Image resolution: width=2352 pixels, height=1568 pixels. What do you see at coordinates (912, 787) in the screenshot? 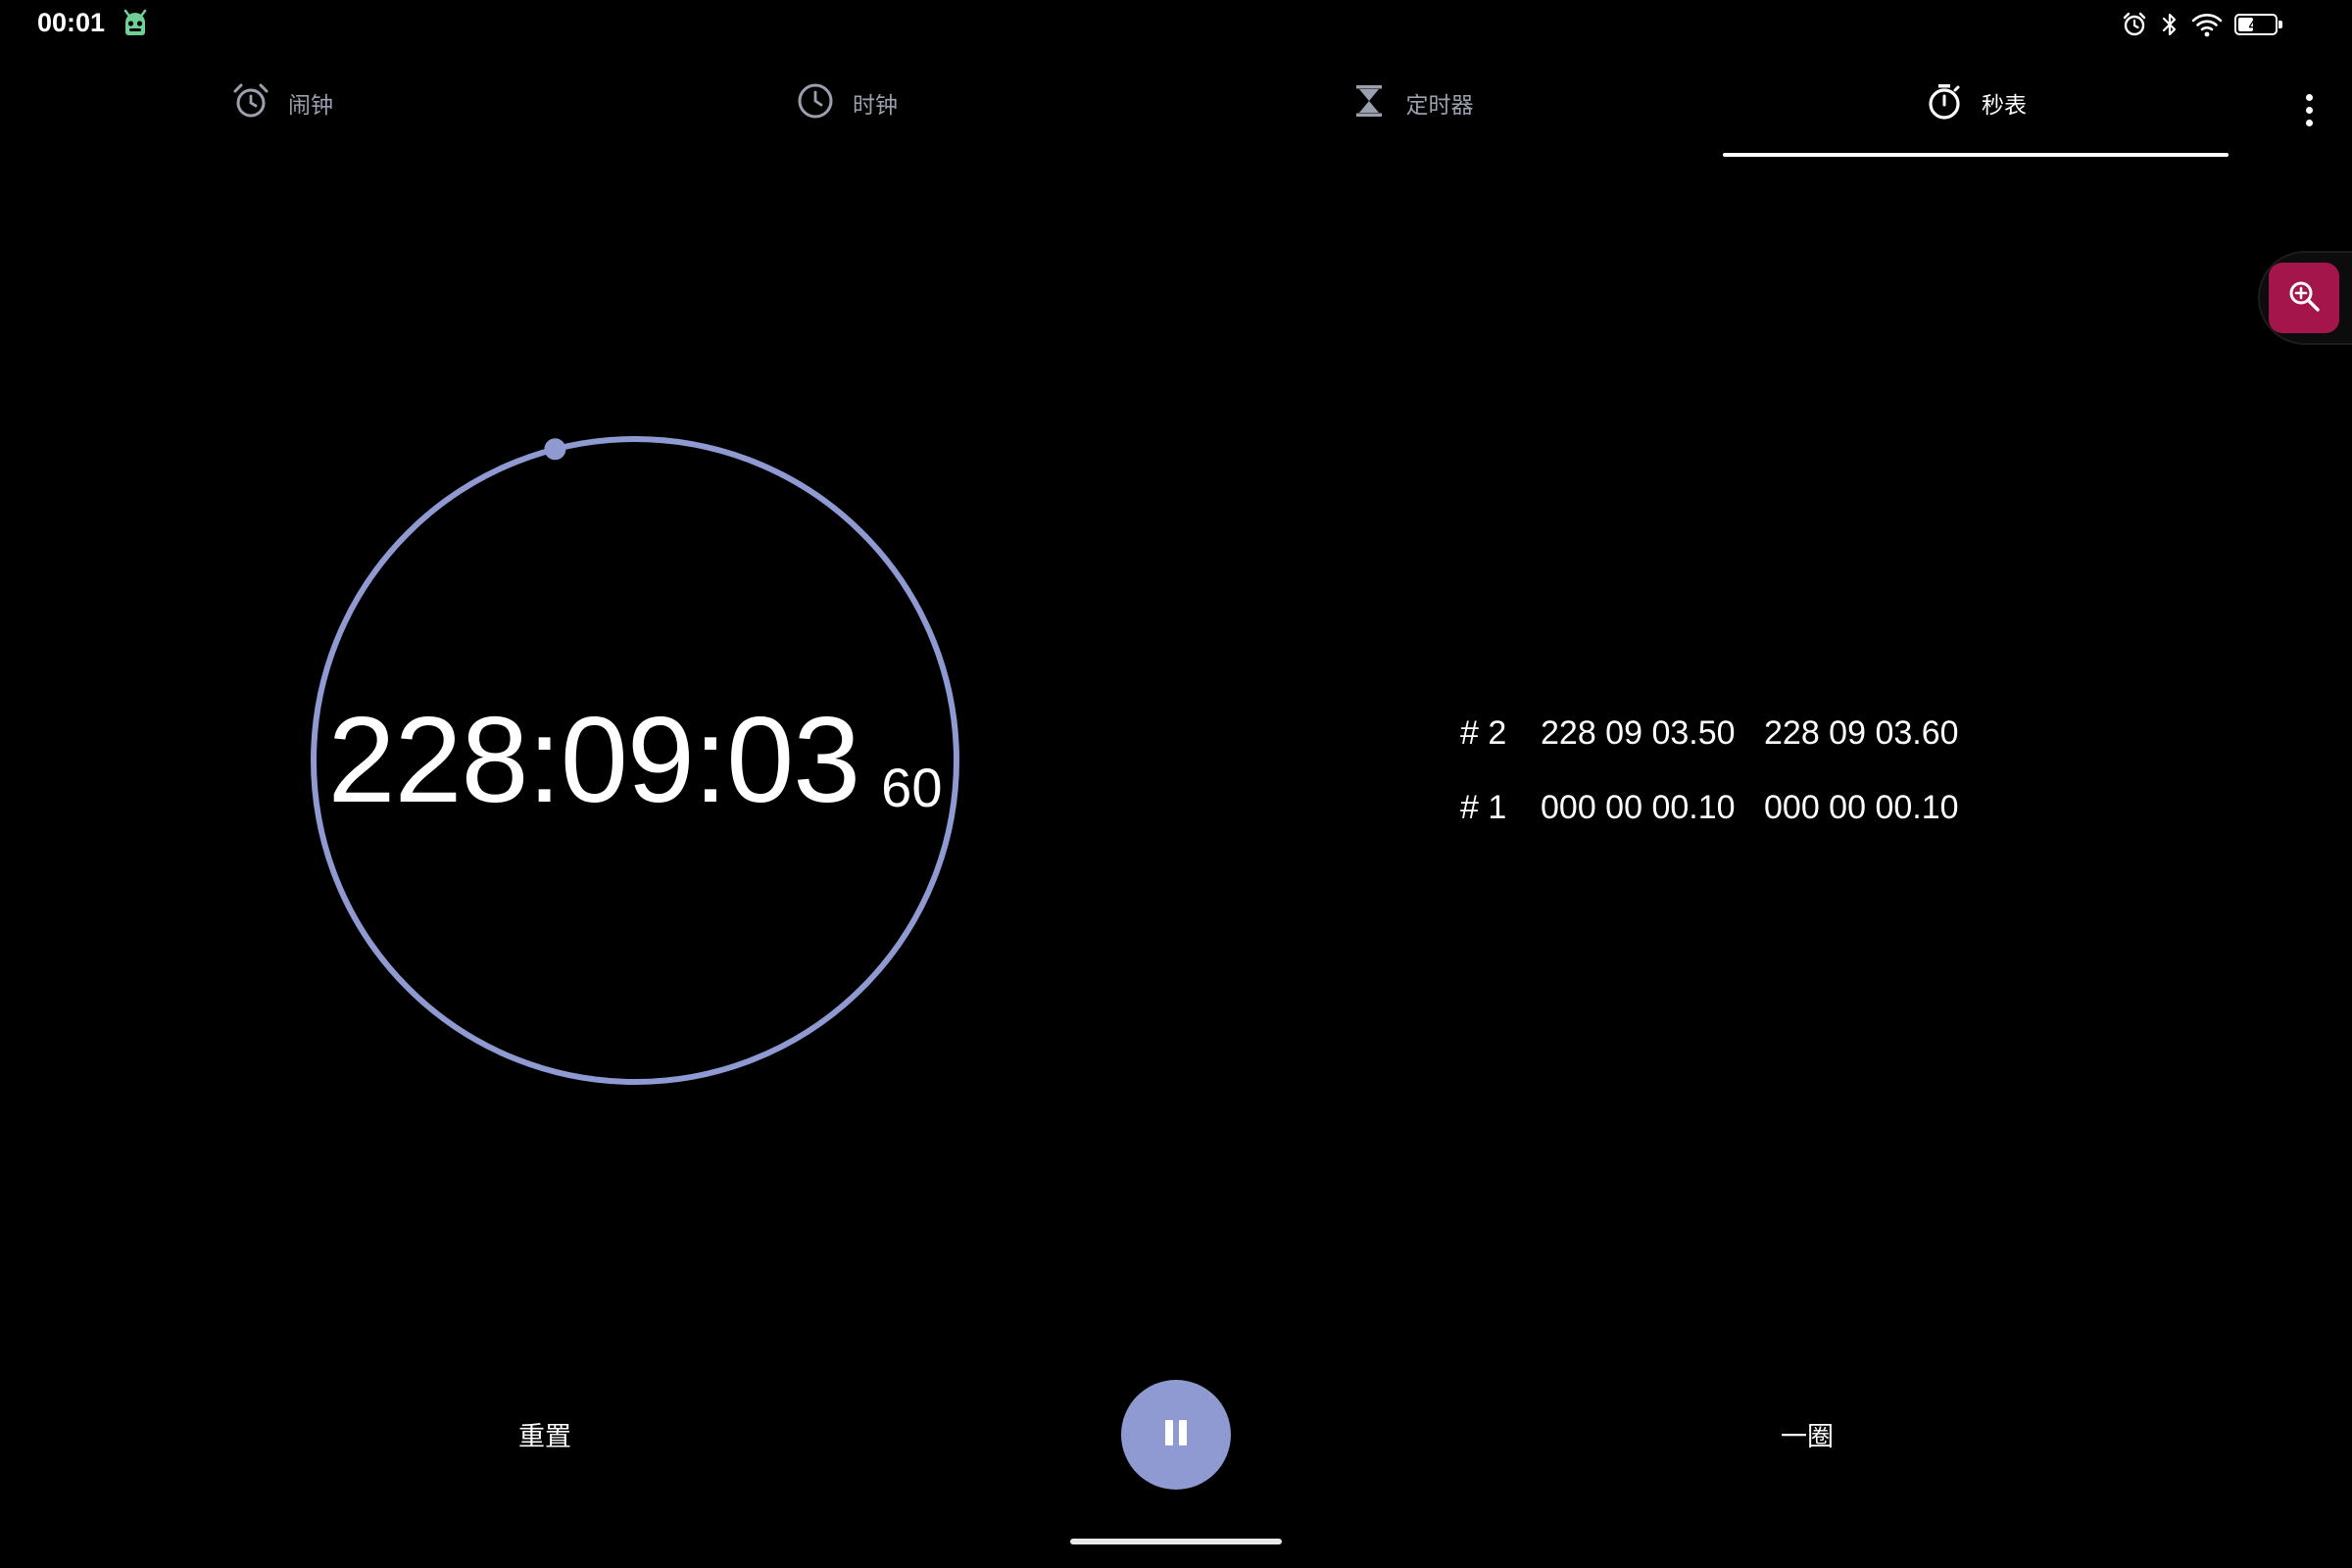
I see `elapsed-hundredths: 60` at bounding box center [912, 787].